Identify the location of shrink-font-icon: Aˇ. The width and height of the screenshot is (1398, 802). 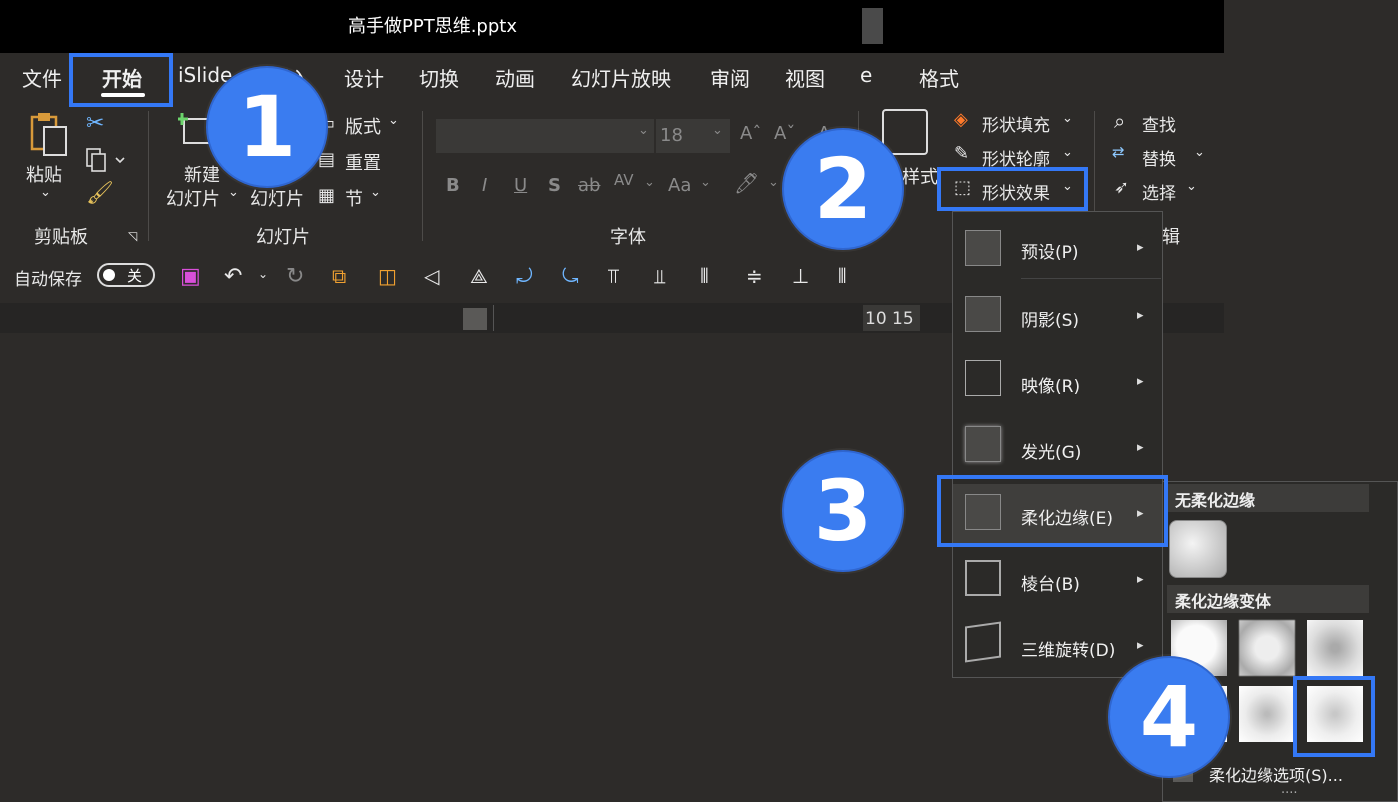
(784, 133).